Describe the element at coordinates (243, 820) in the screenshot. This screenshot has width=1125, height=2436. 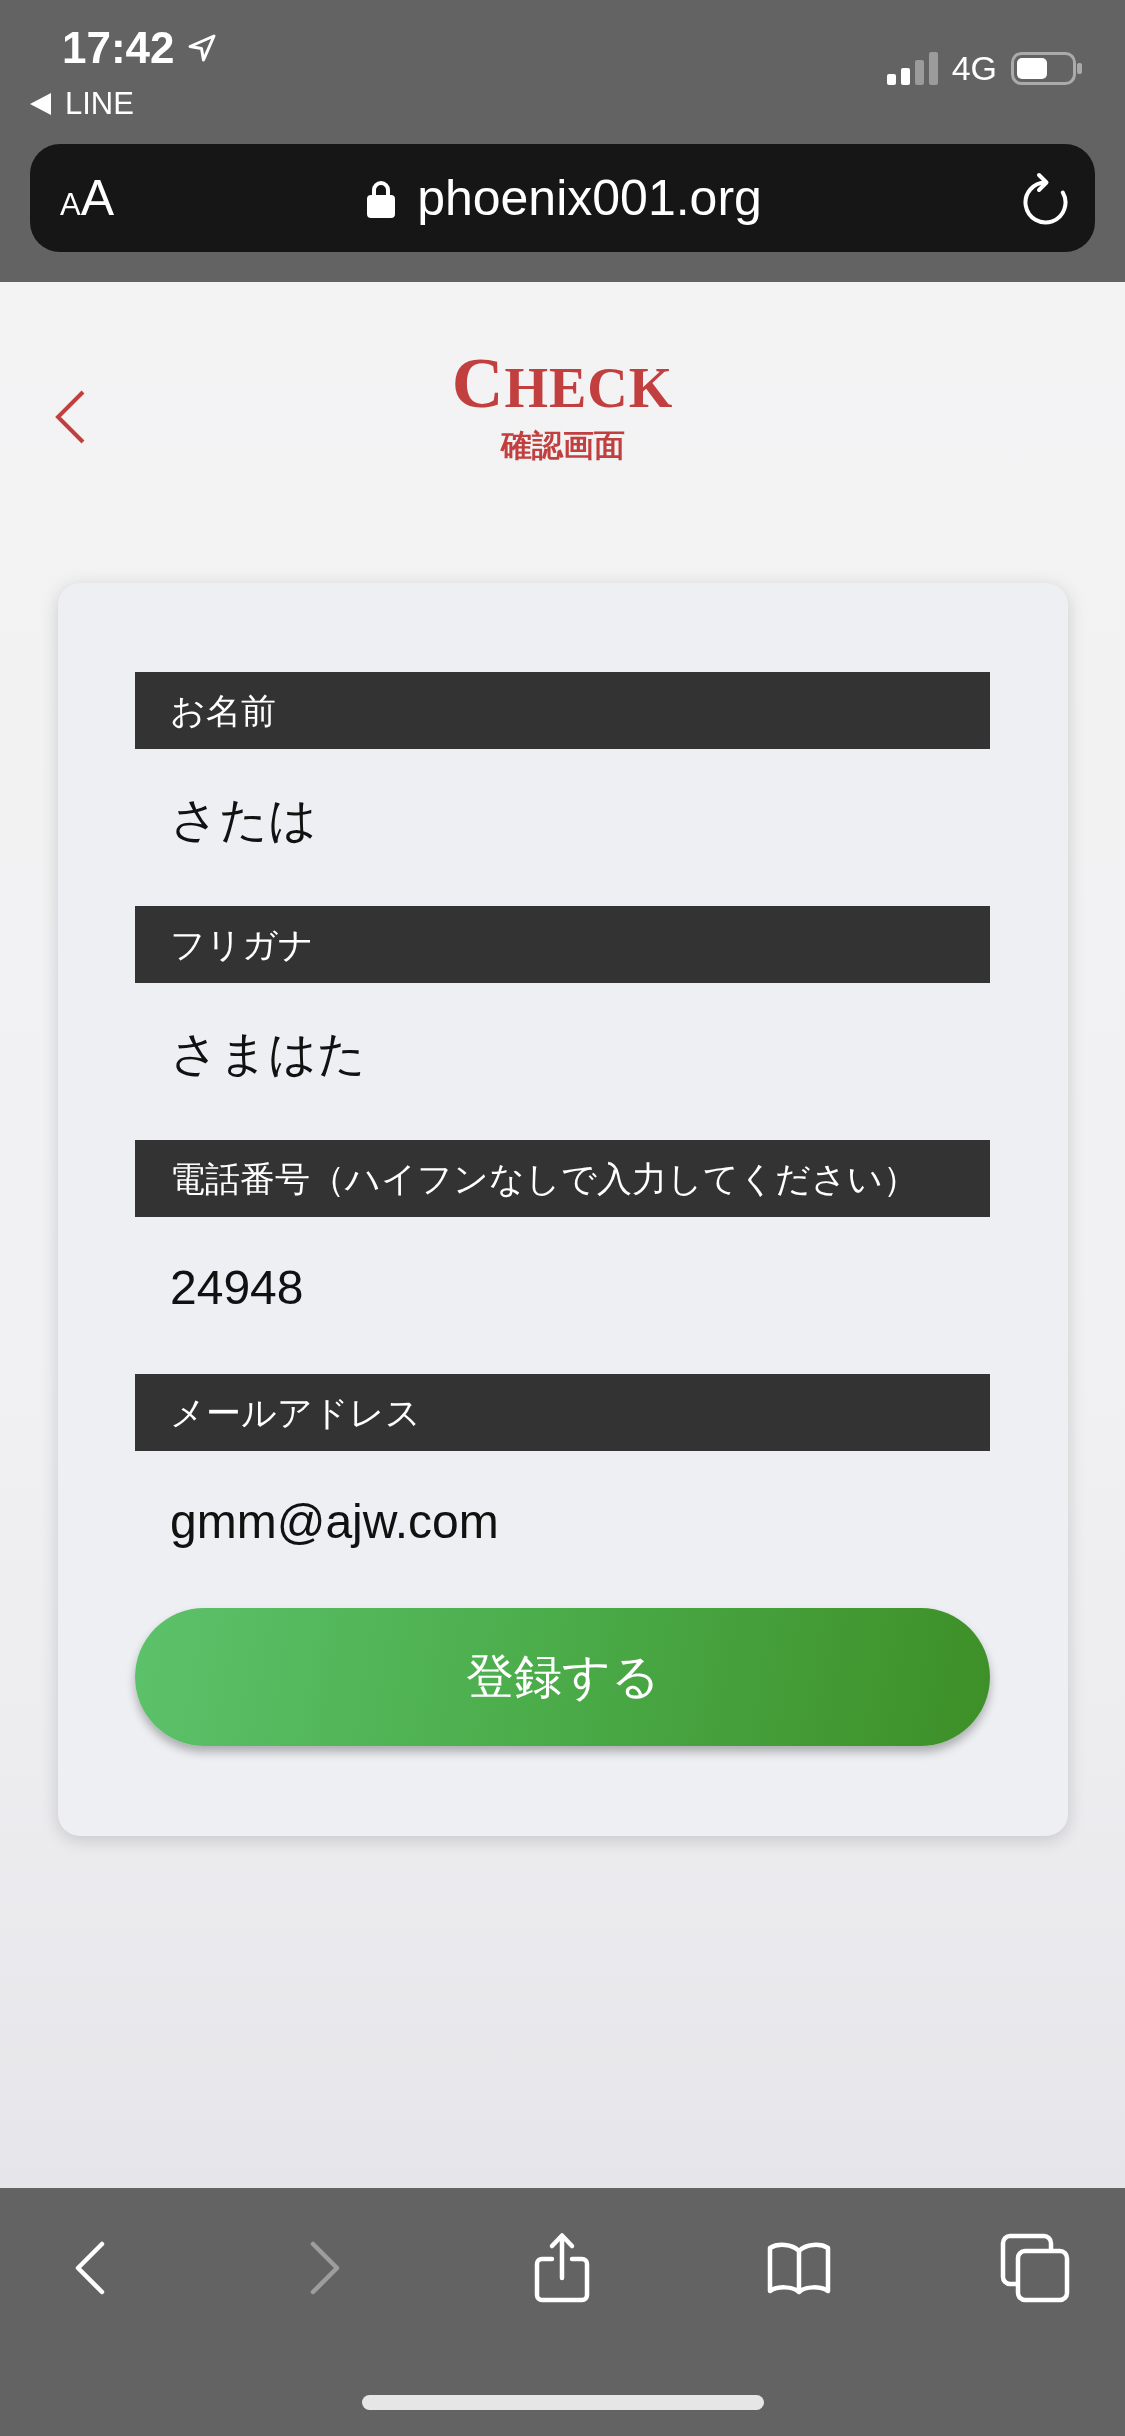
I see `field-value: さたは` at that location.